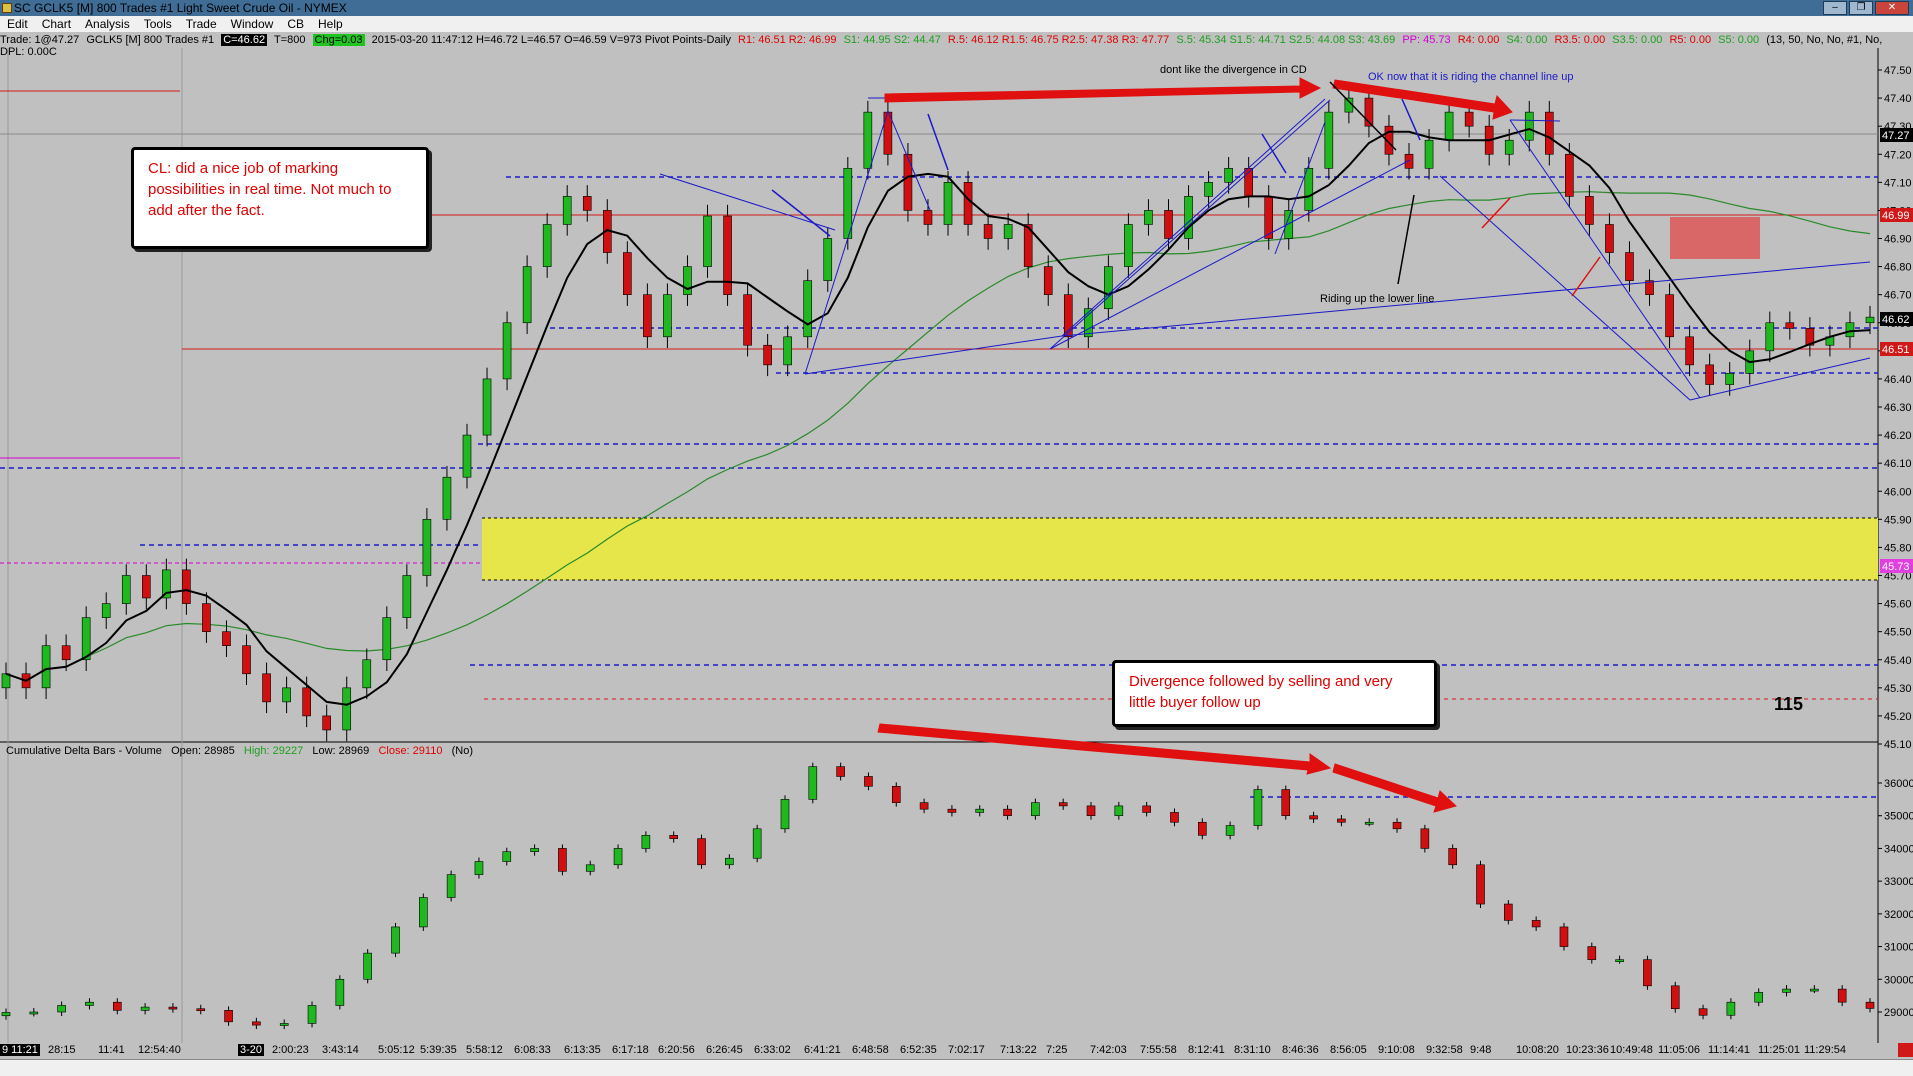  What do you see at coordinates (1180, 549) in the screenshot?
I see `yellow-zone` at bounding box center [1180, 549].